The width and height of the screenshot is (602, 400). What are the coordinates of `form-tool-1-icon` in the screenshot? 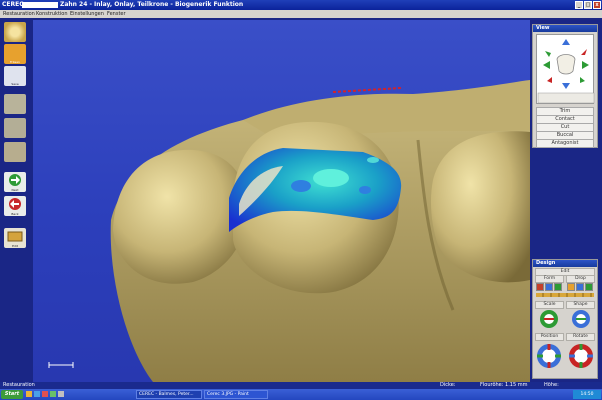 It's located at (540, 287).